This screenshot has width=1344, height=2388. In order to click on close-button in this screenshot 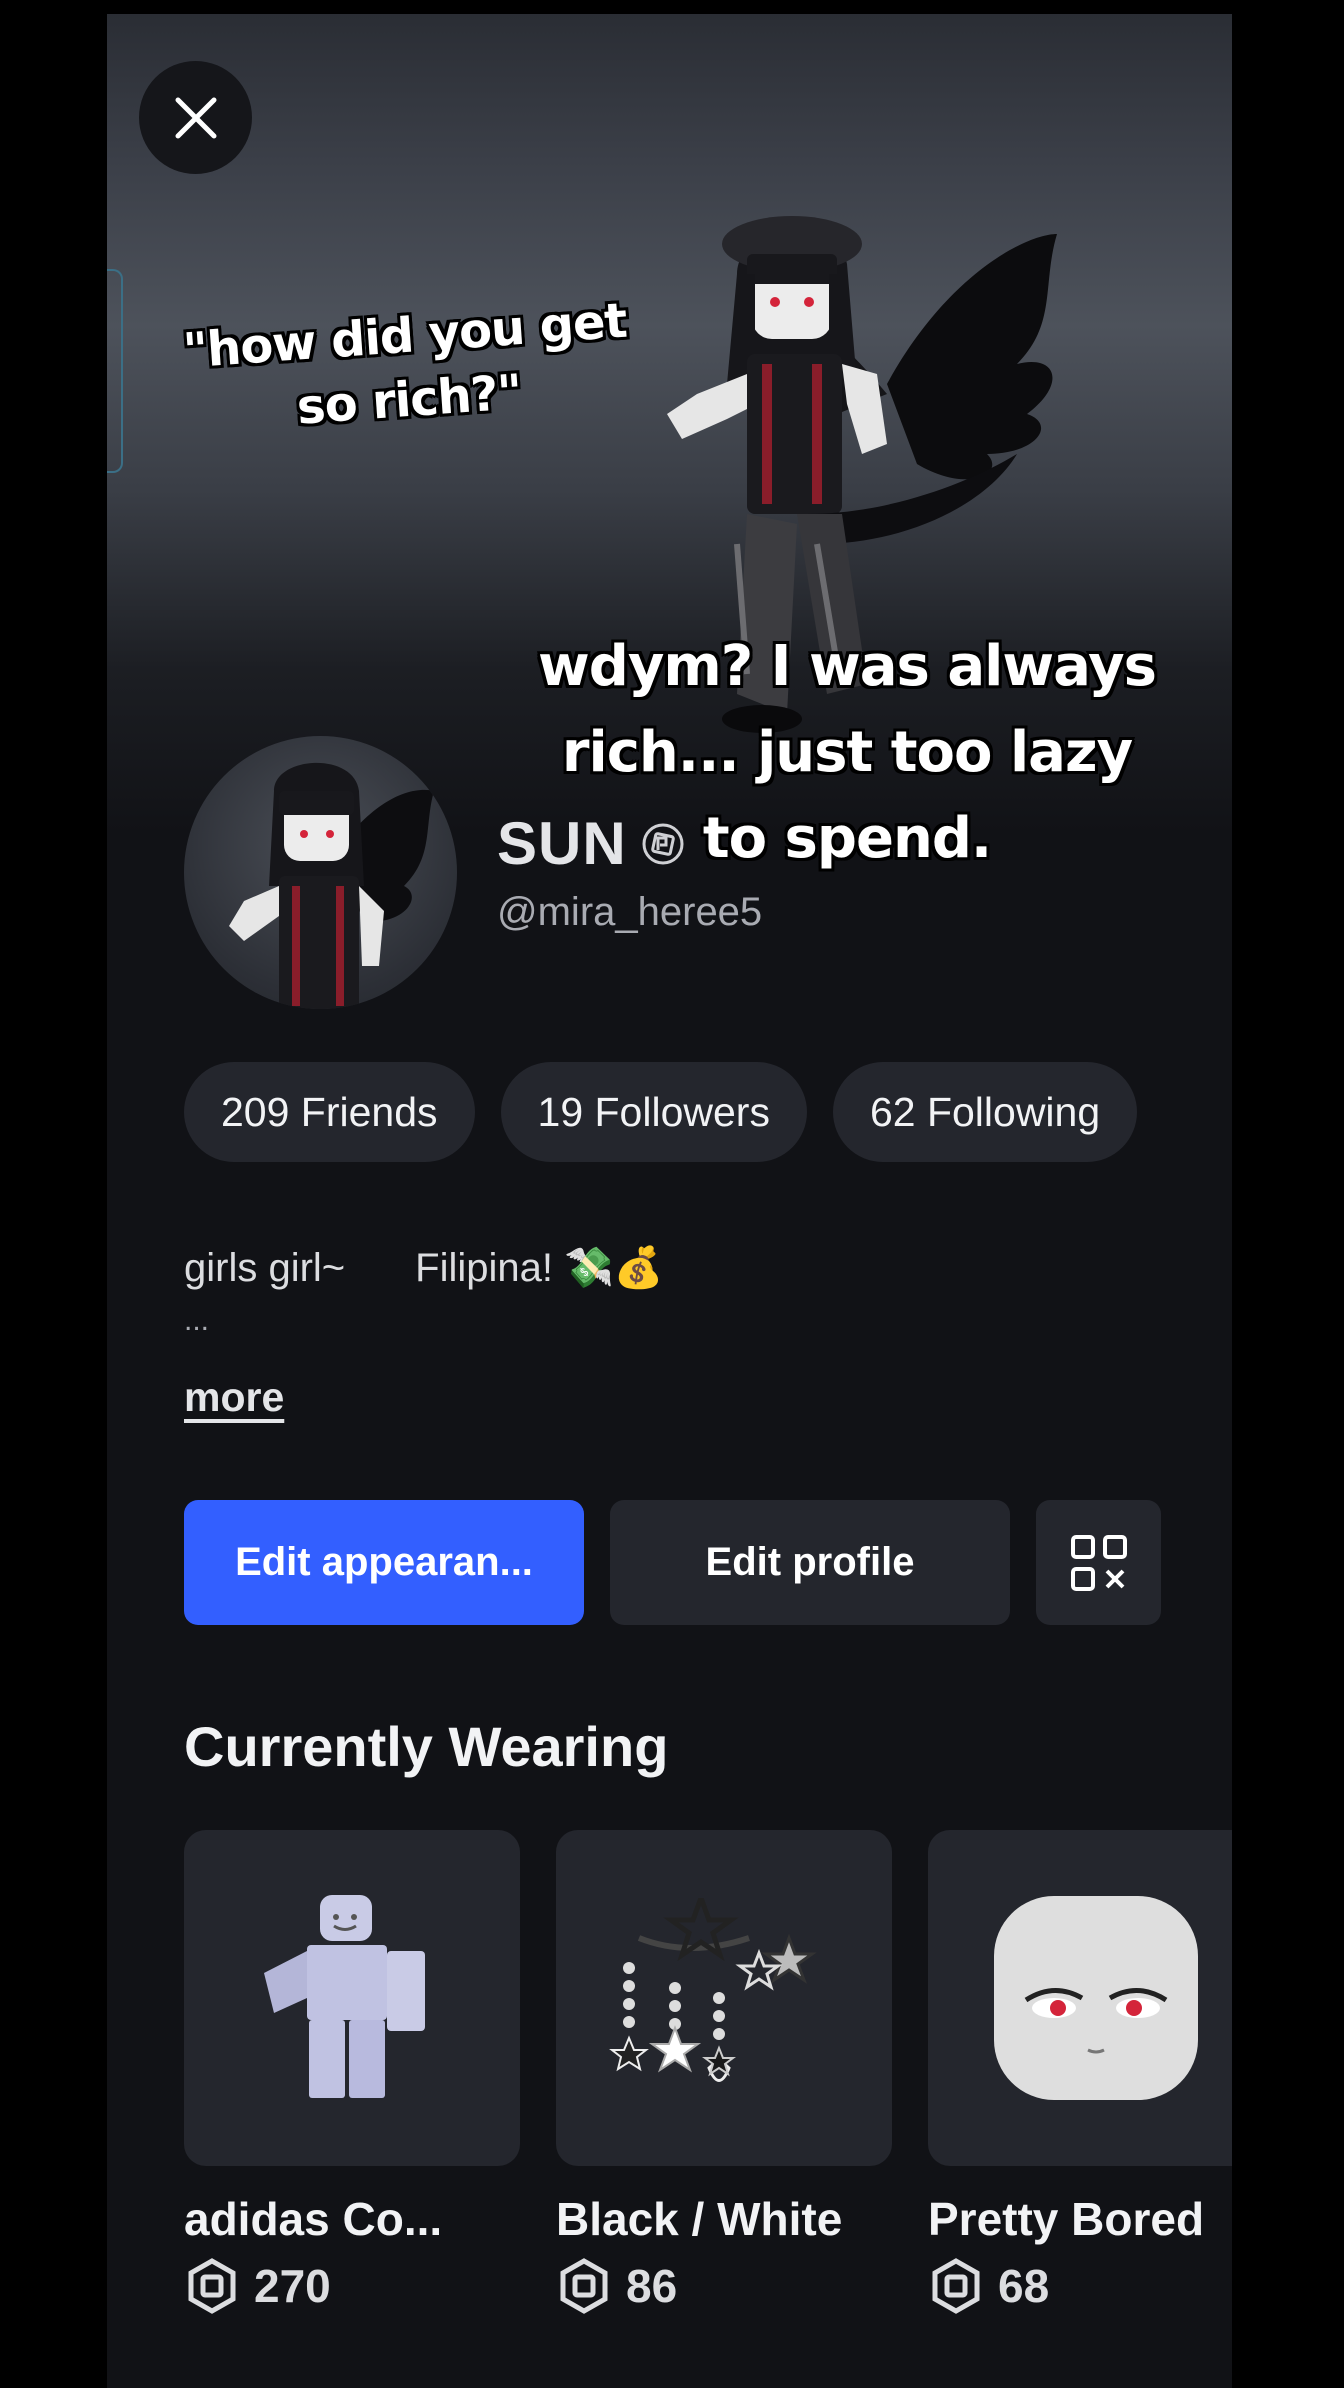, I will do `click(195, 117)`.